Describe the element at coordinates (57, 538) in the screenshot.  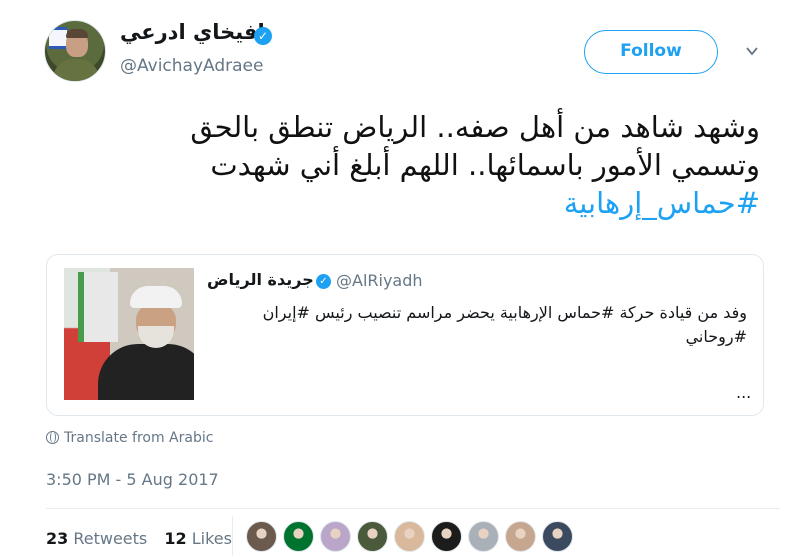
I see `retweets-count: 23` at that location.